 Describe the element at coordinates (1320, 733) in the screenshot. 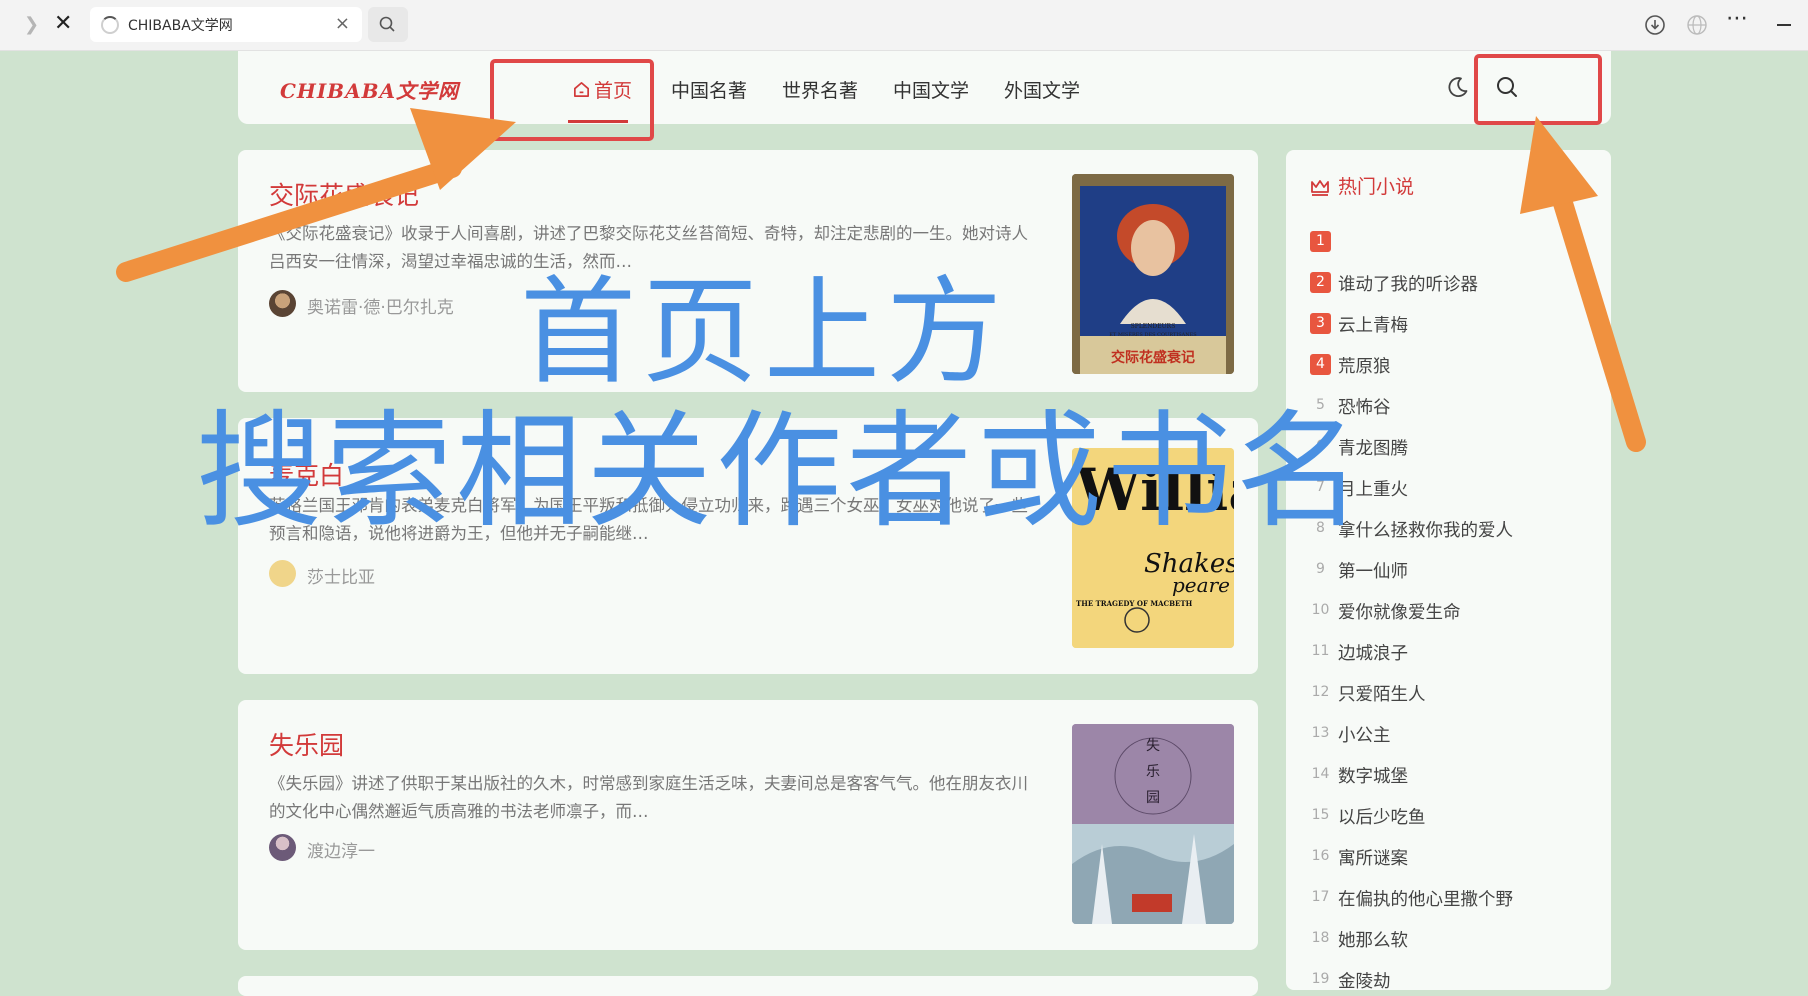

I see `rank-number: 13` at that location.